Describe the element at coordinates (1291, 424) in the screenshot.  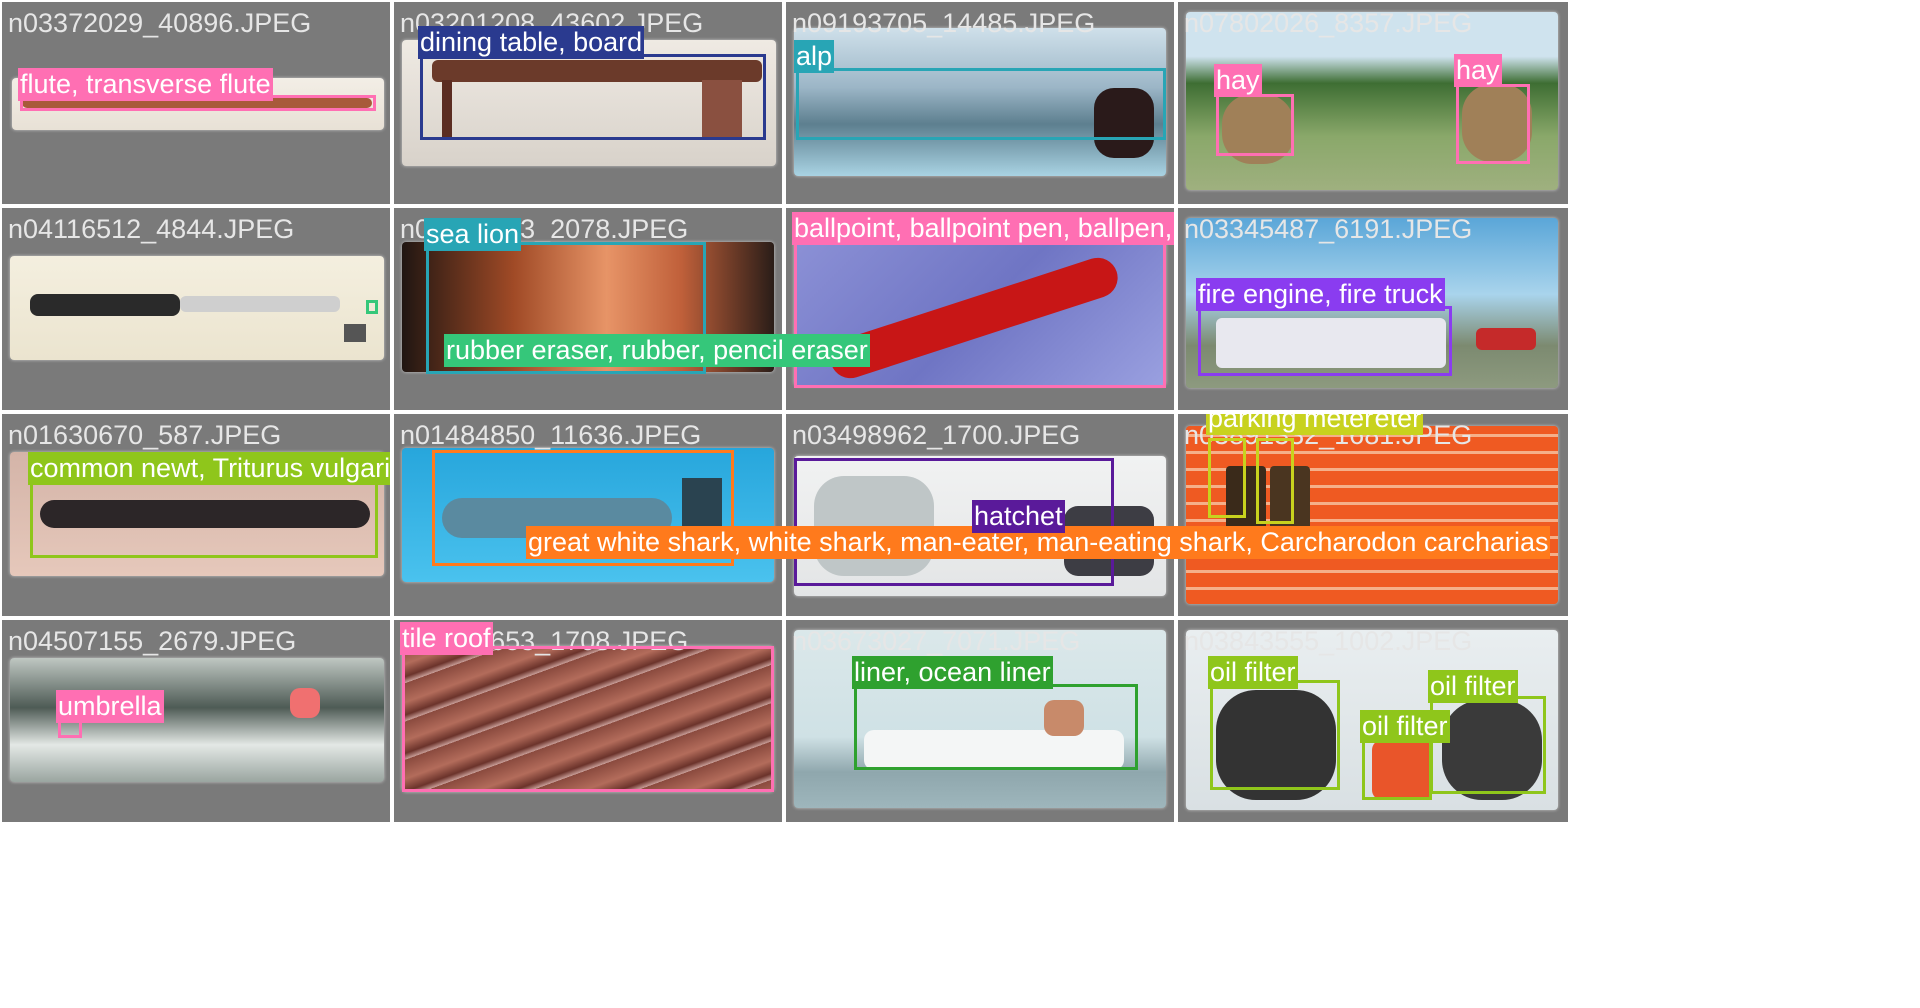
I see `class-label: parking meter` at that location.